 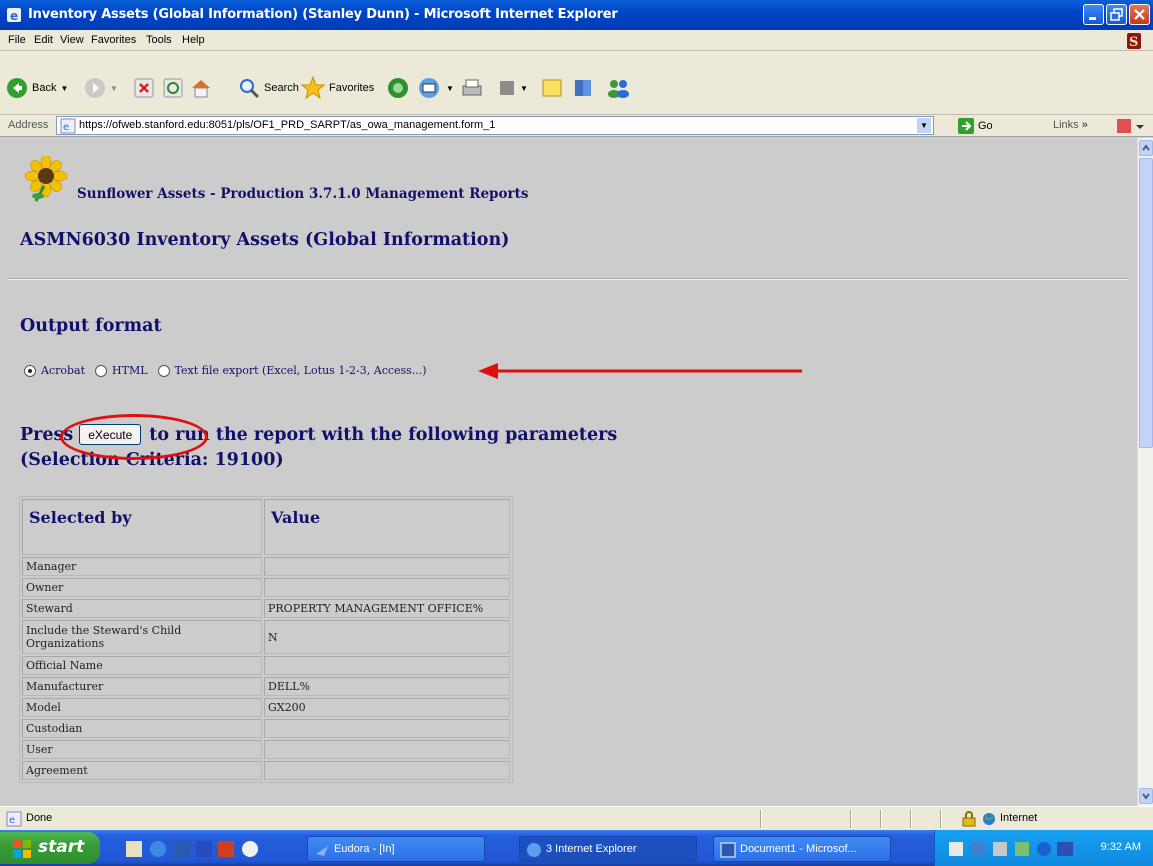 What do you see at coordinates (398, 88) in the screenshot?
I see `media-button` at bounding box center [398, 88].